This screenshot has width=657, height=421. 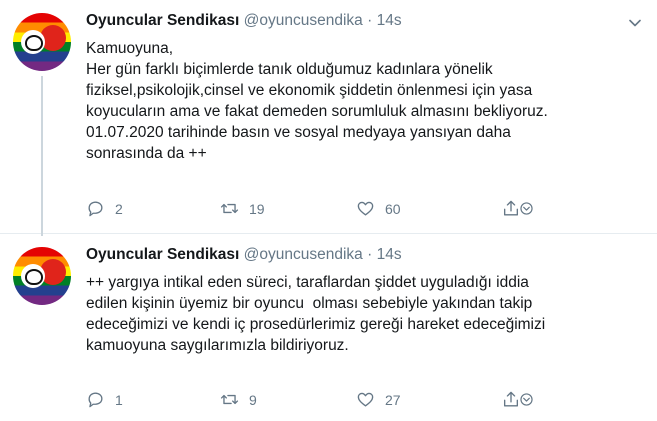 What do you see at coordinates (119, 399) in the screenshot?
I see `reply-count: 1` at bounding box center [119, 399].